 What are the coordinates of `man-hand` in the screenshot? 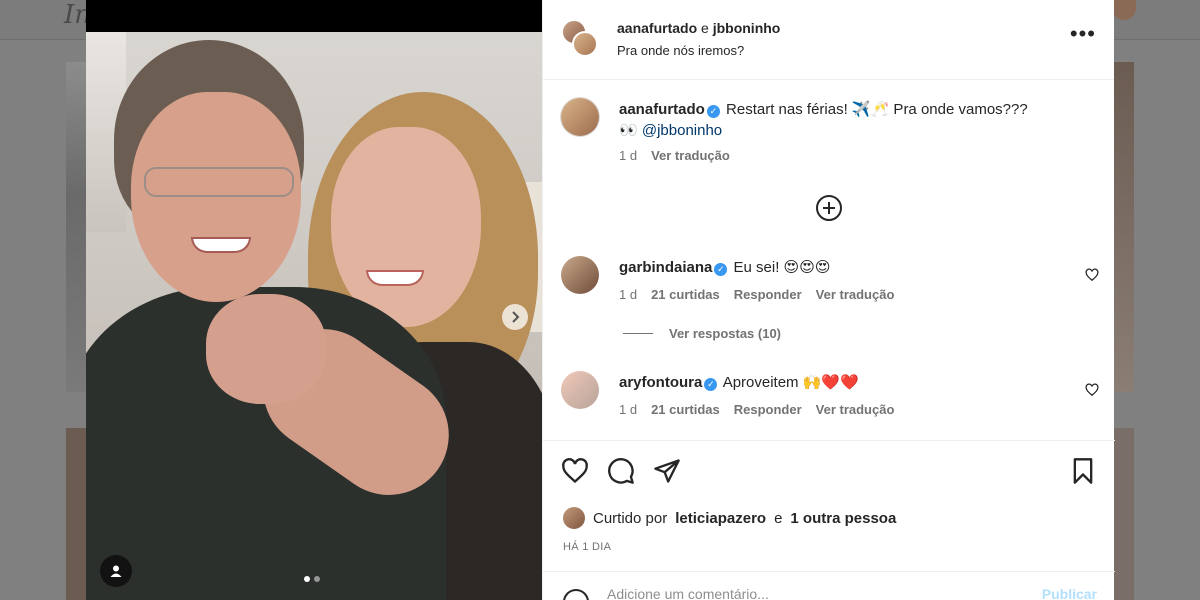 It's located at (266, 349).